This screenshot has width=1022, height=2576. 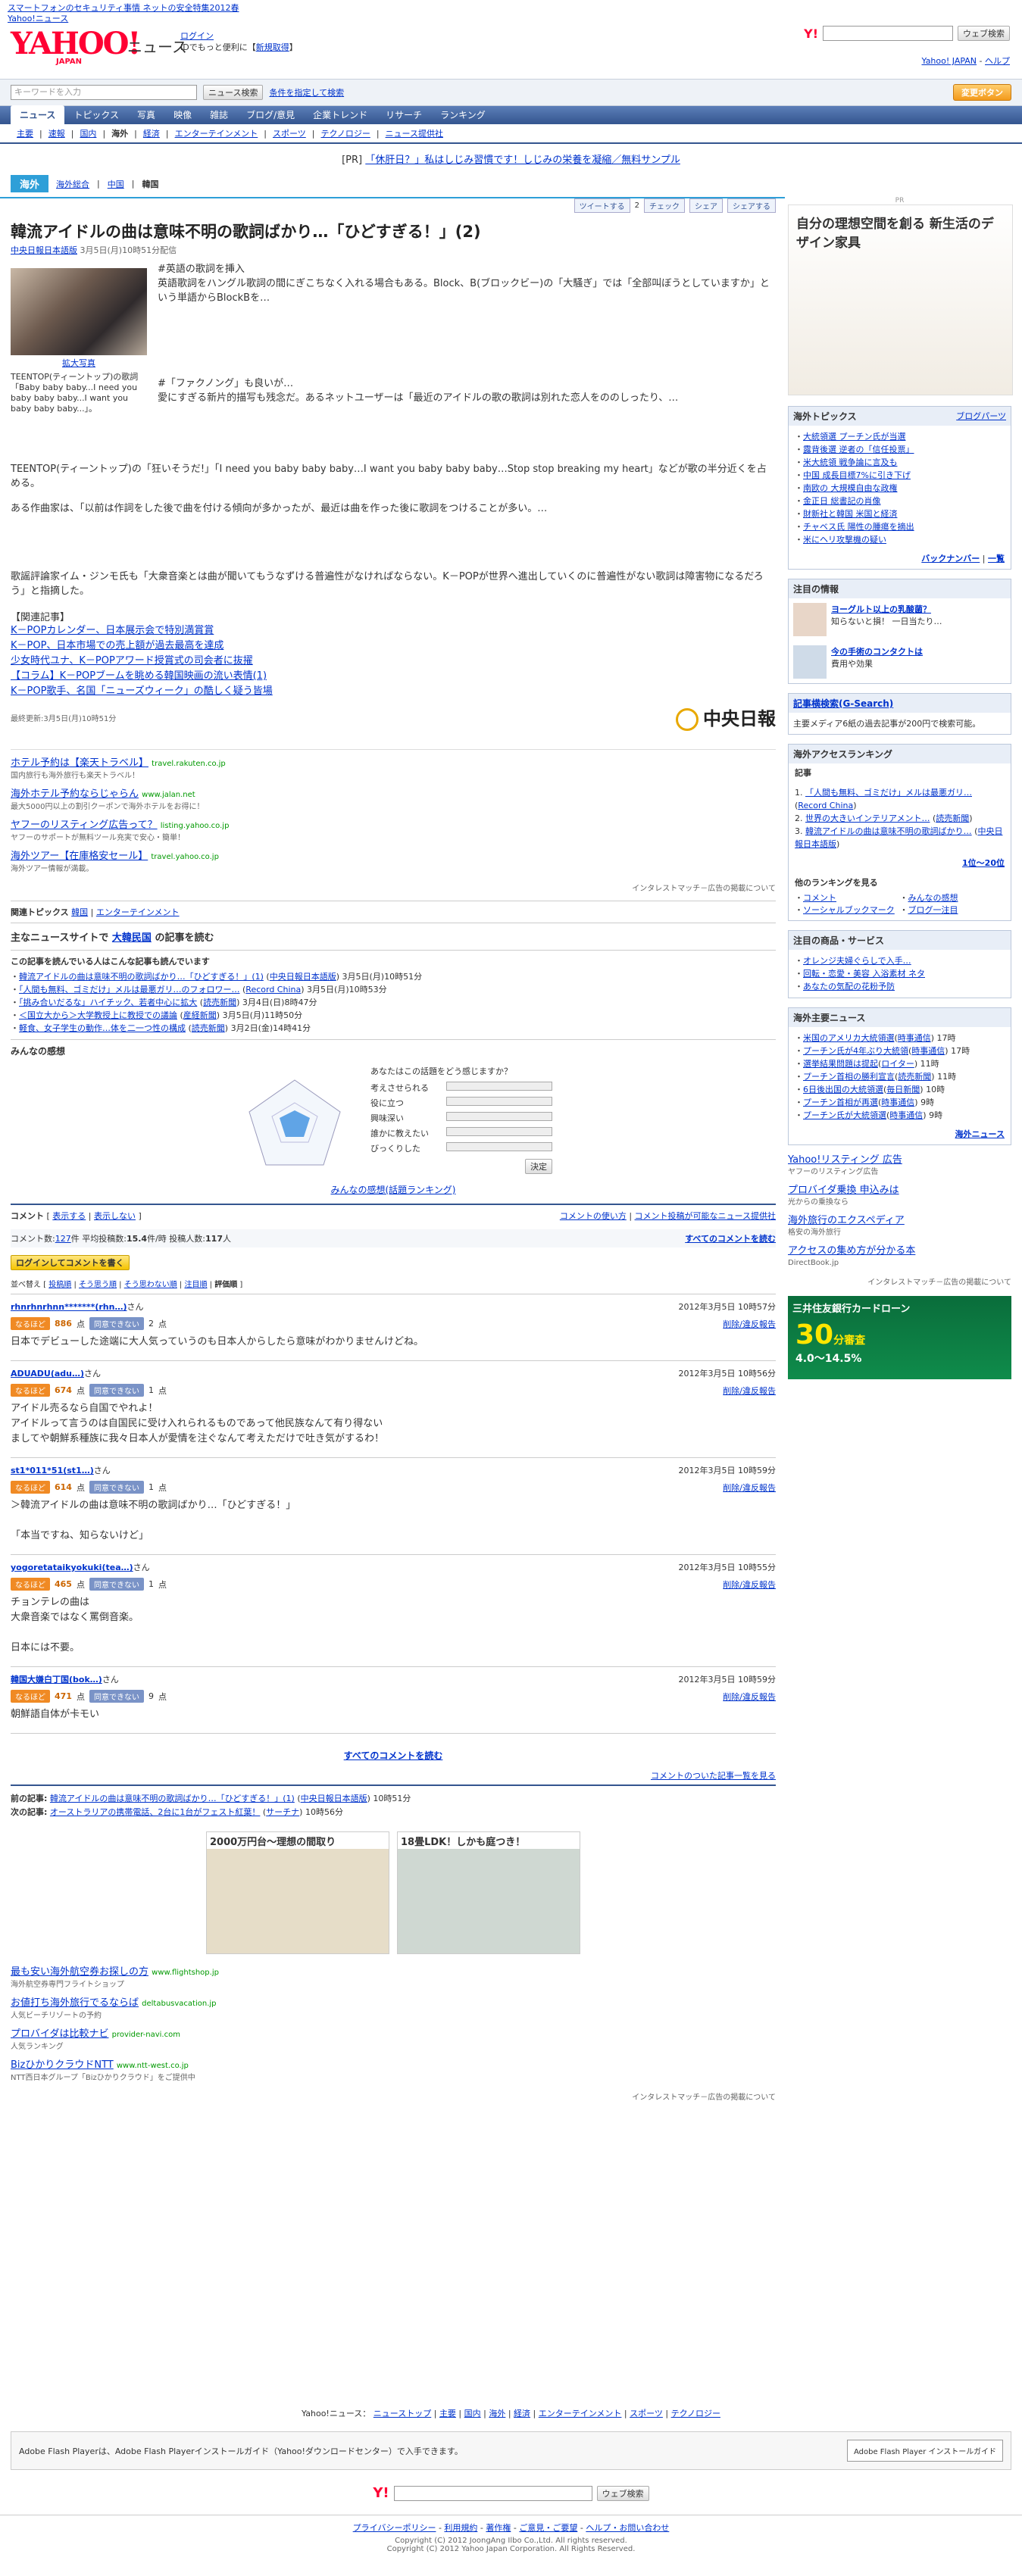 What do you see at coordinates (899, 1337) in the screenshot?
I see `loan-ad: 三井住友銀行カードローン 30分審査 4.0～14.5%` at bounding box center [899, 1337].